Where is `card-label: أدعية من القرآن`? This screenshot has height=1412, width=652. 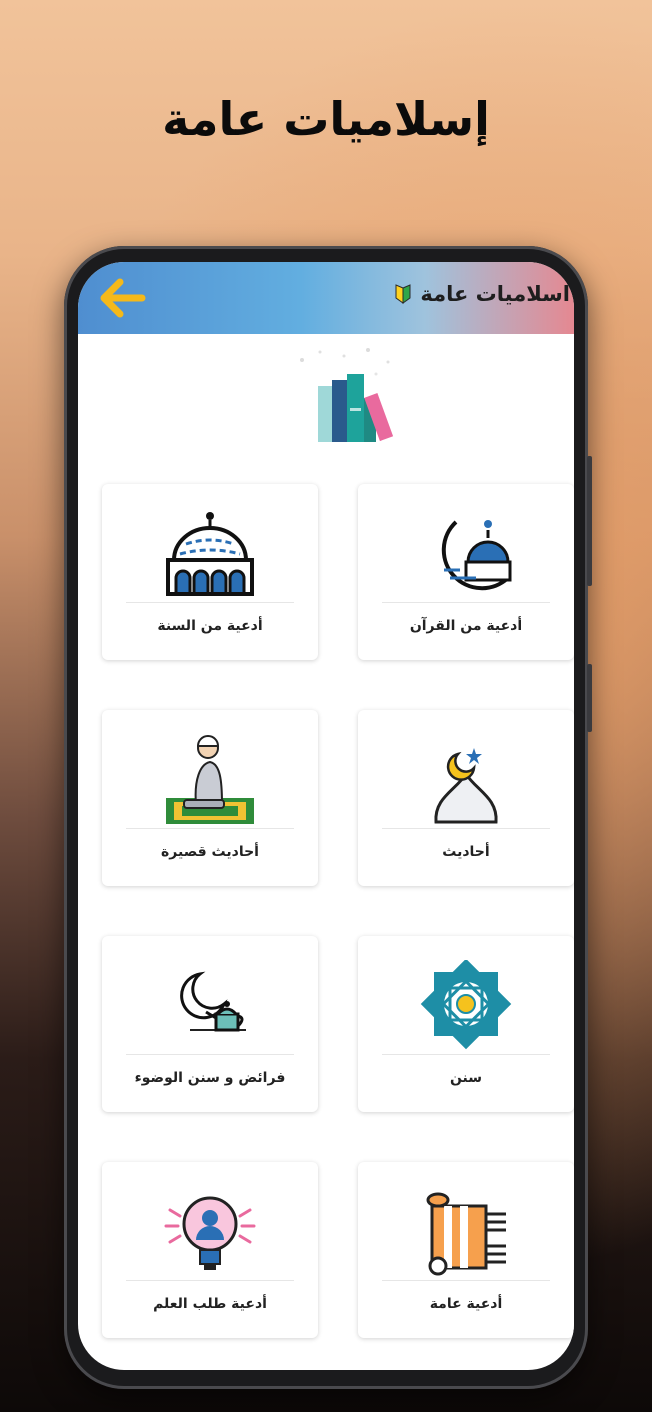 card-label: أدعية من القرآن is located at coordinates (466, 626).